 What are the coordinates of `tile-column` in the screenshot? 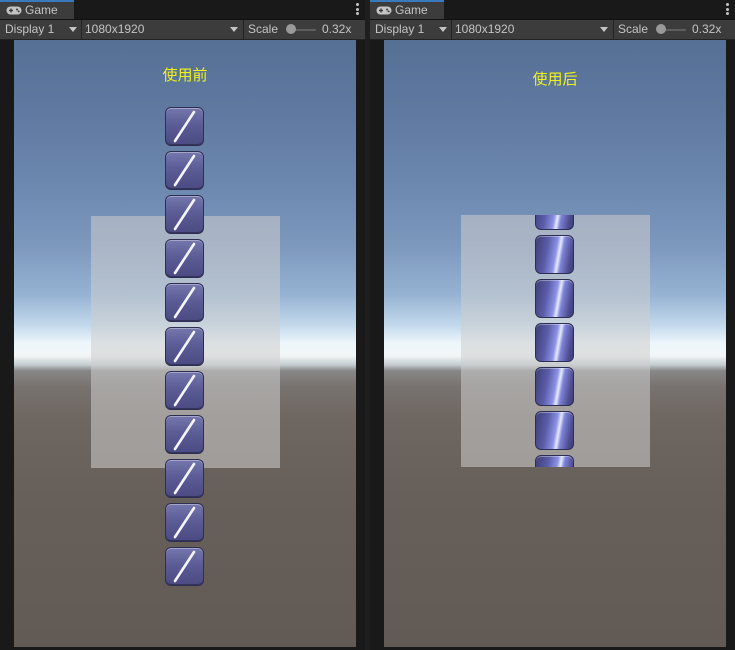 It's located at (185, 351).